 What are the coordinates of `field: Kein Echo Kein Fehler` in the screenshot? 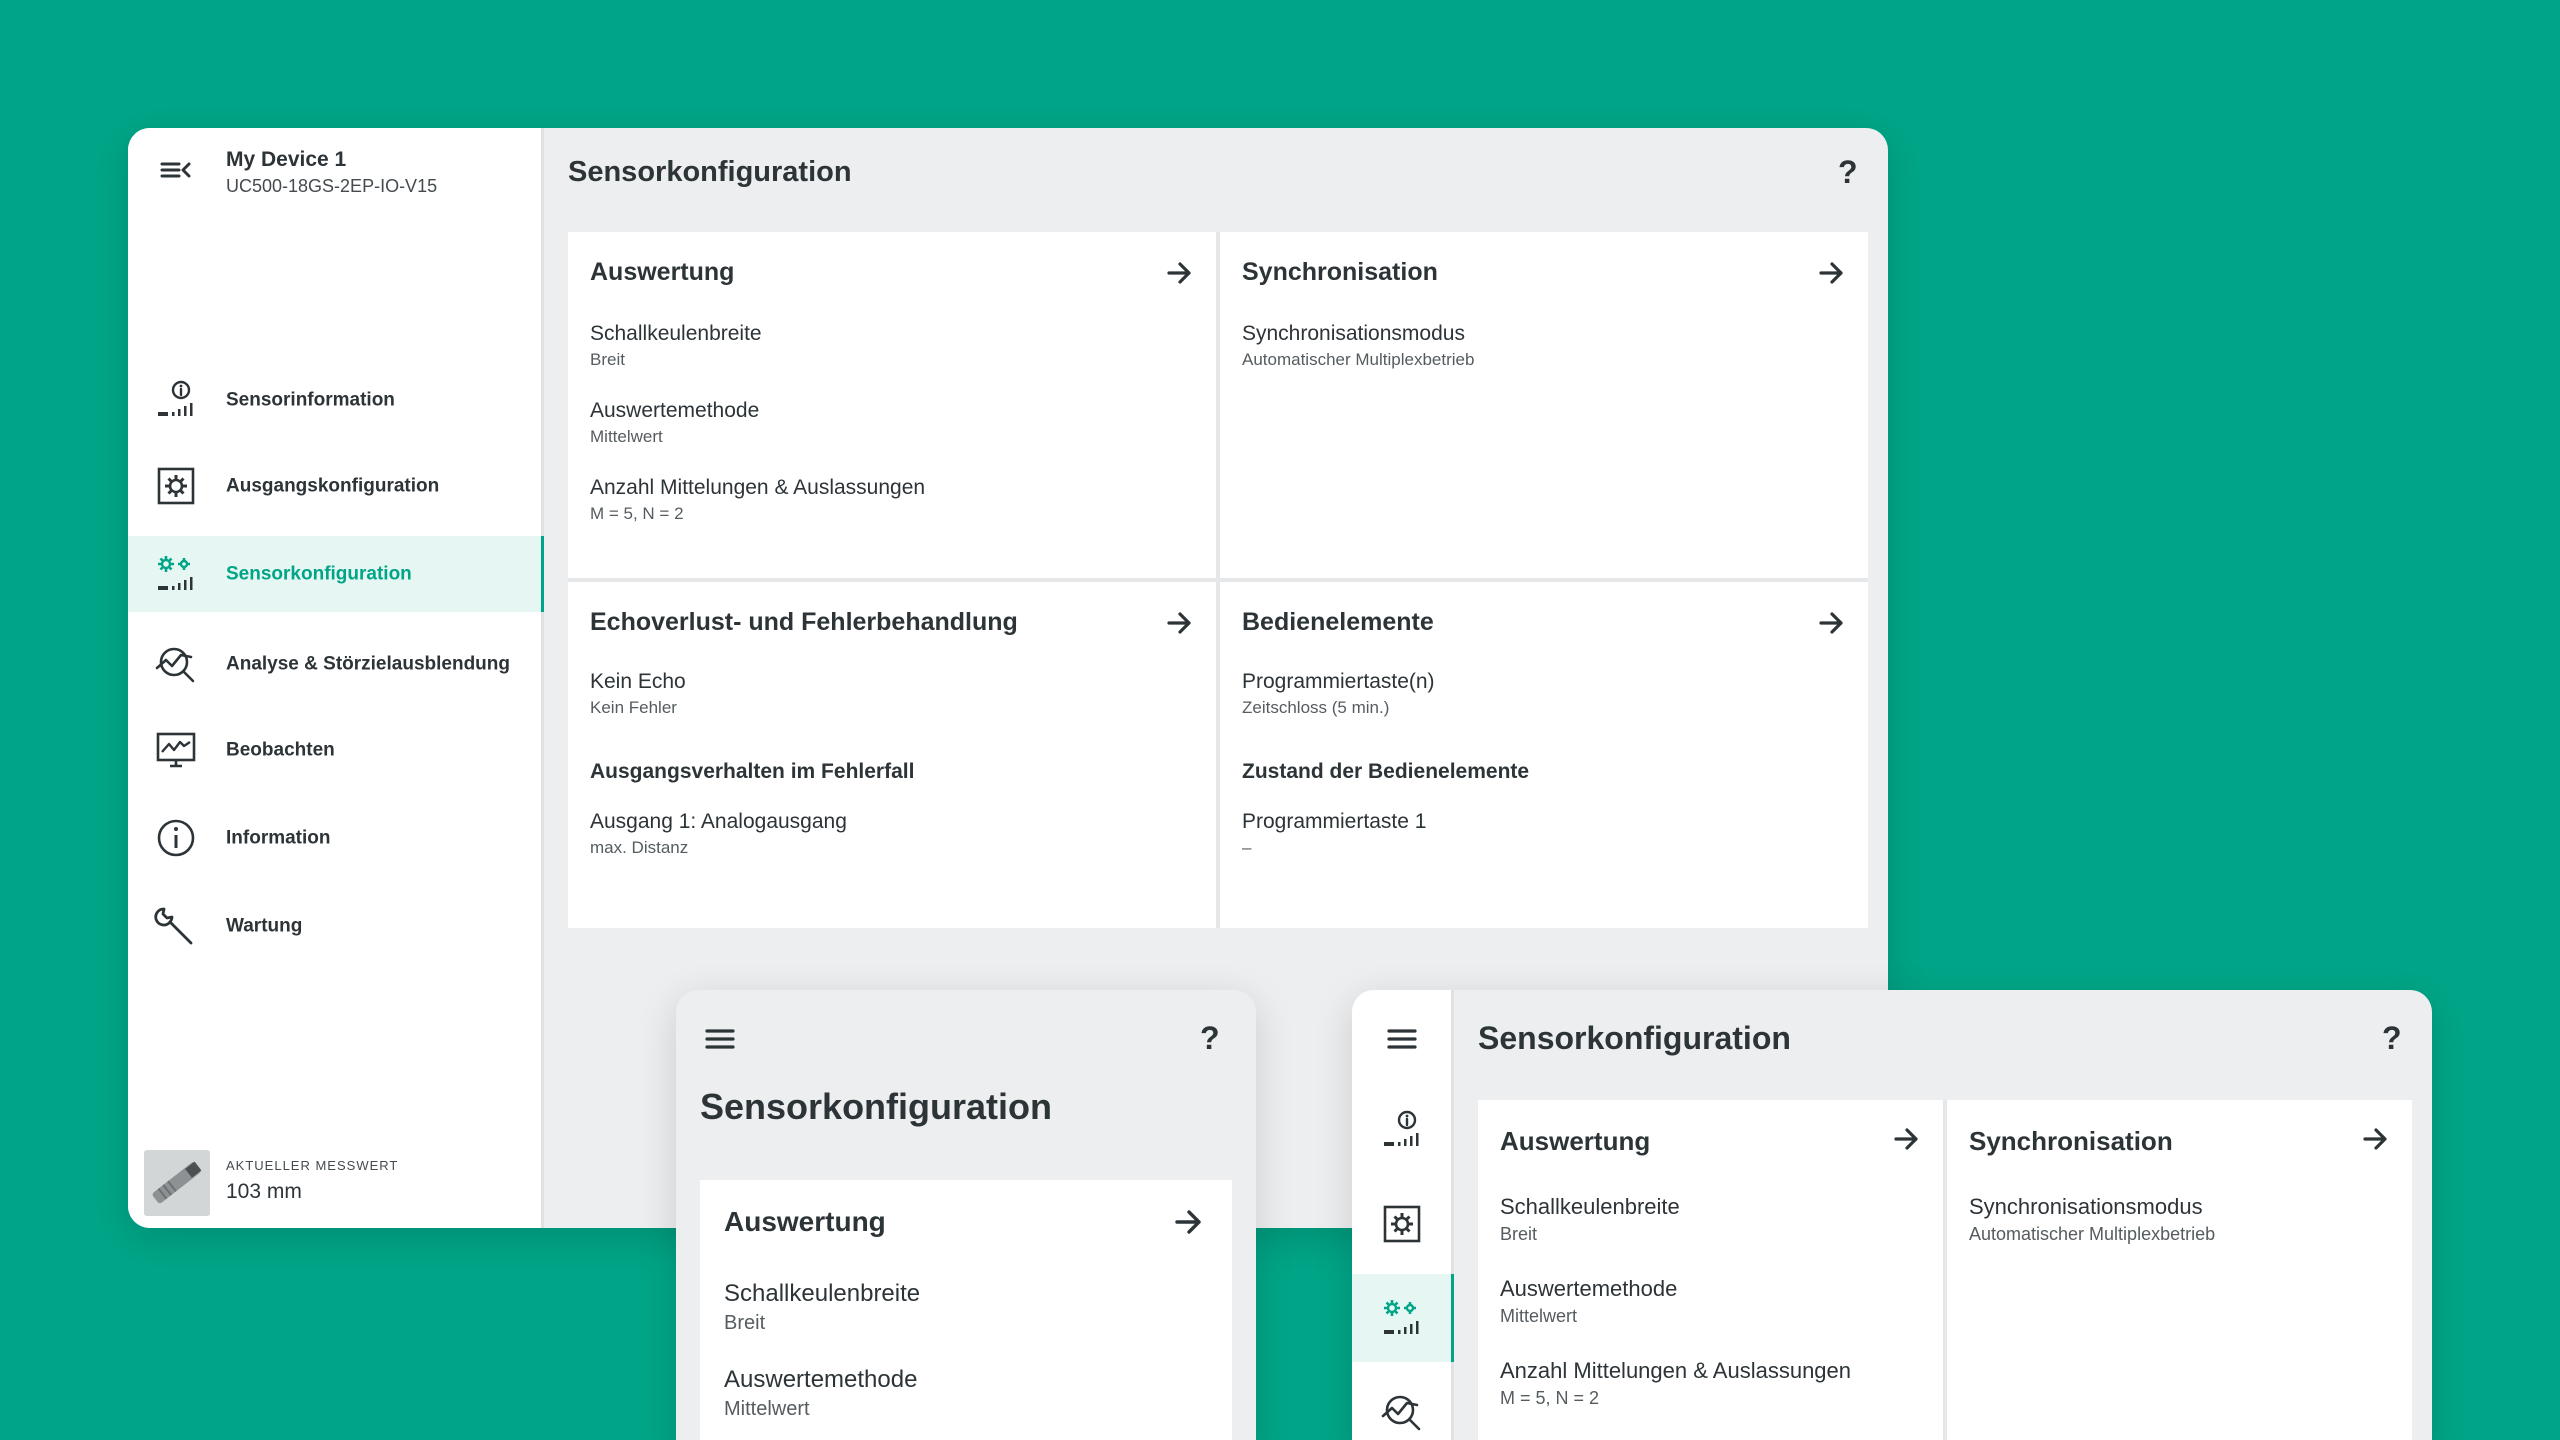 It's located at (638, 694).